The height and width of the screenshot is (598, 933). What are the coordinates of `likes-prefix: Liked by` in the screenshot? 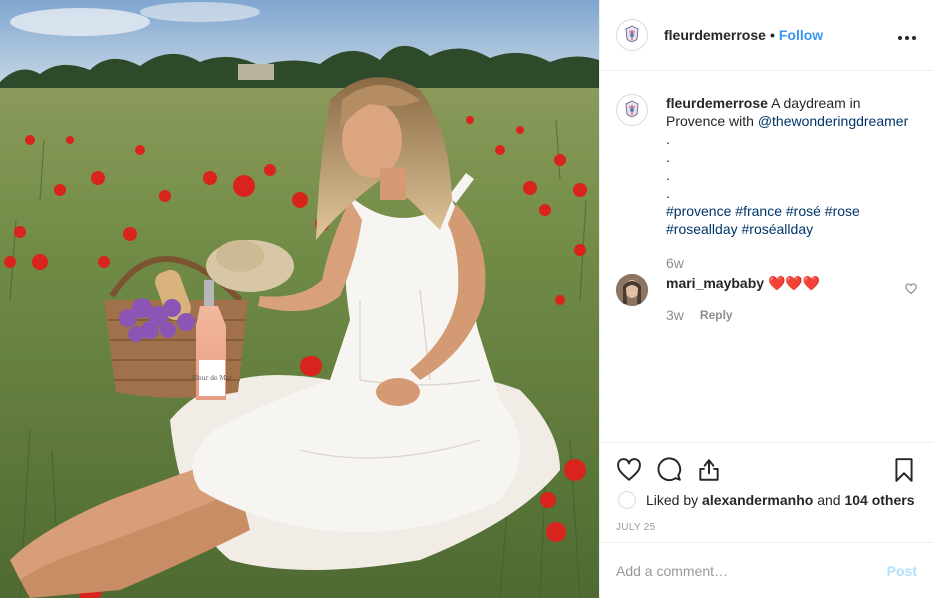 It's located at (672, 500).